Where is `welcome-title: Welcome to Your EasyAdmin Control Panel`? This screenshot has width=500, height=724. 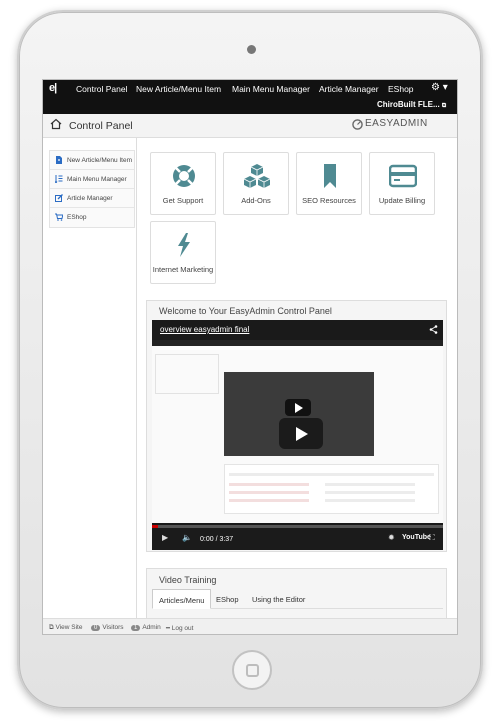
welcome-title: Welcome to Your EasyAdmin Control Panel is located at coordinates (245, 311).